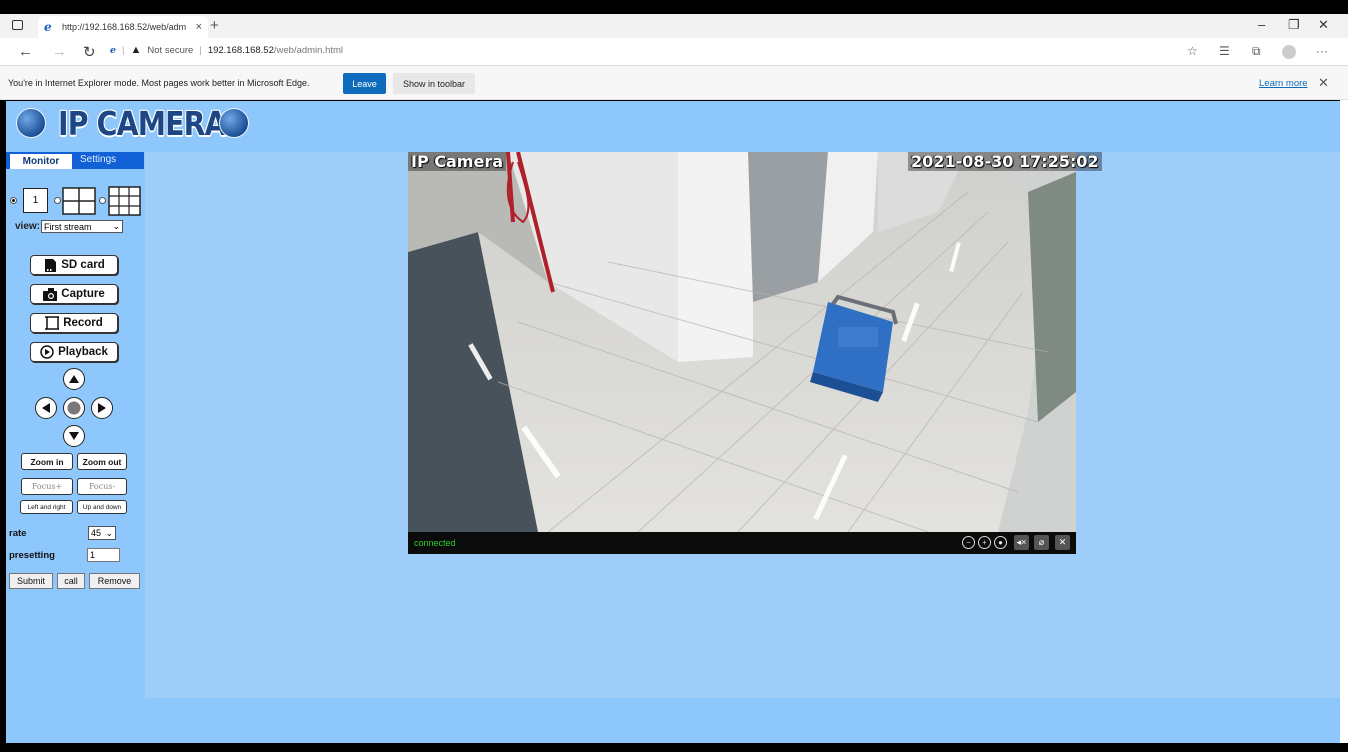 Image resolution: width=1348 pixels, height=752 pixels. Describe the element at coordinates (79, 201) in the screenshot. I see `layout-quad-icon` at that location.